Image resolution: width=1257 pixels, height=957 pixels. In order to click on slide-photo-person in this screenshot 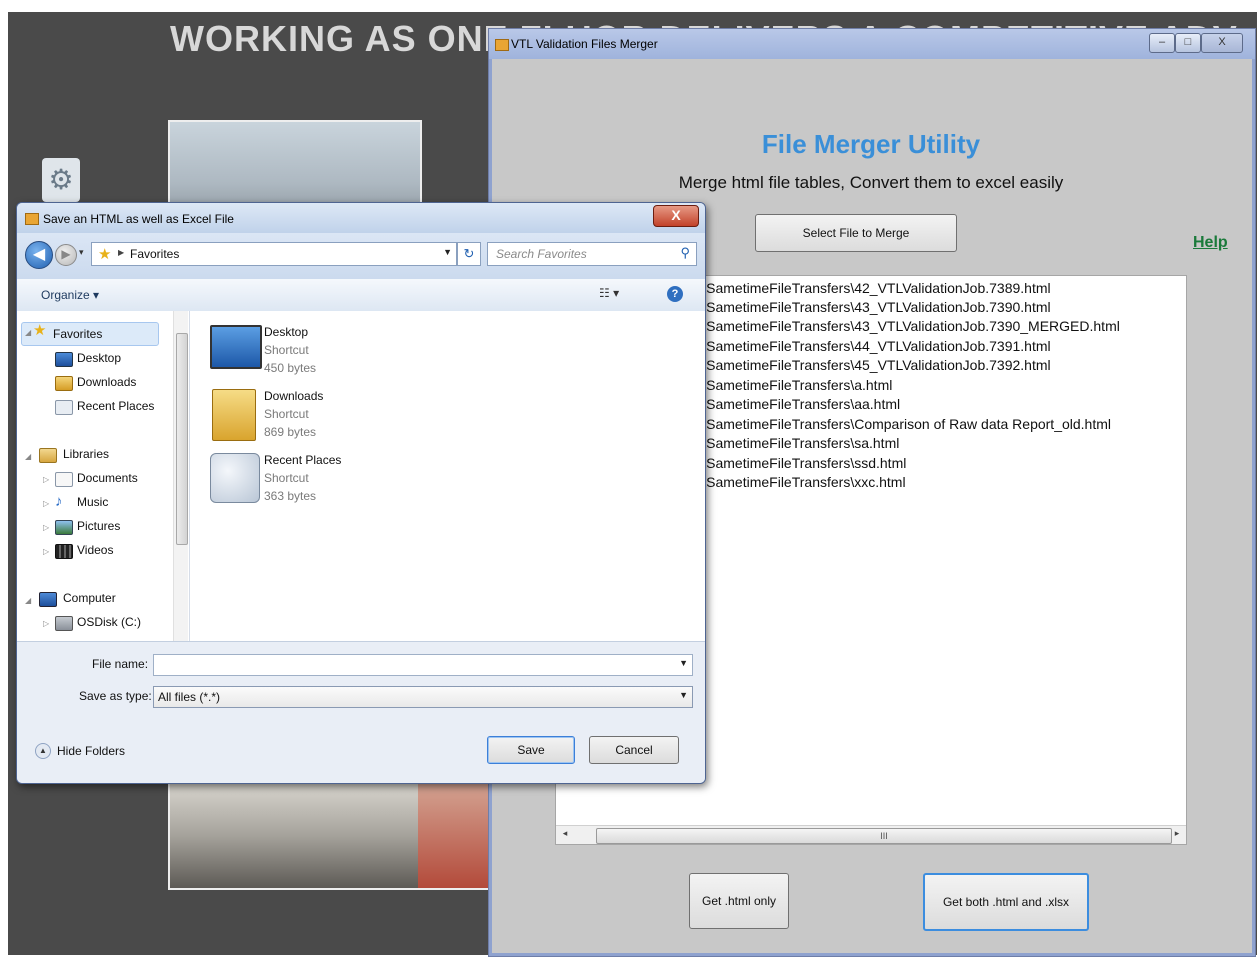, I will do `click(455, 835)`.